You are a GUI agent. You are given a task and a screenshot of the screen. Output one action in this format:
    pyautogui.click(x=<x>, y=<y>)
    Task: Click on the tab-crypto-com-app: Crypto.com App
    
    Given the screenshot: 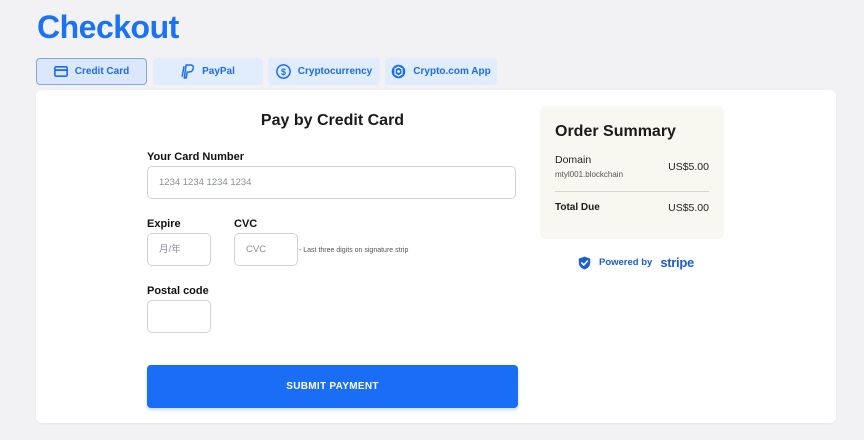 What is the action you would take?
    pyautogui.click(x=441, y=71)
    